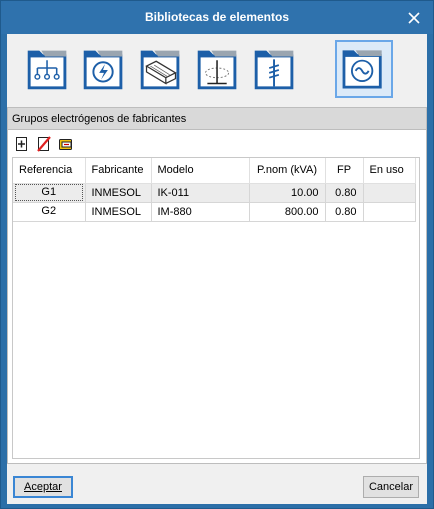 The image size is (434, 509). I want to click on distribution-tree-icon, so click(47, 70).